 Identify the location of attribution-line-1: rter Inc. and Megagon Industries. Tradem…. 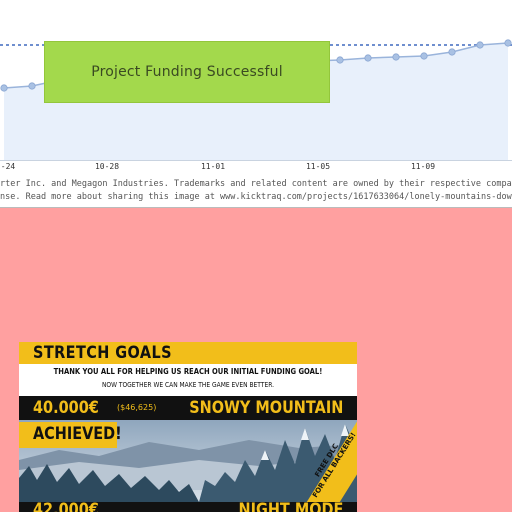
(256, 184).